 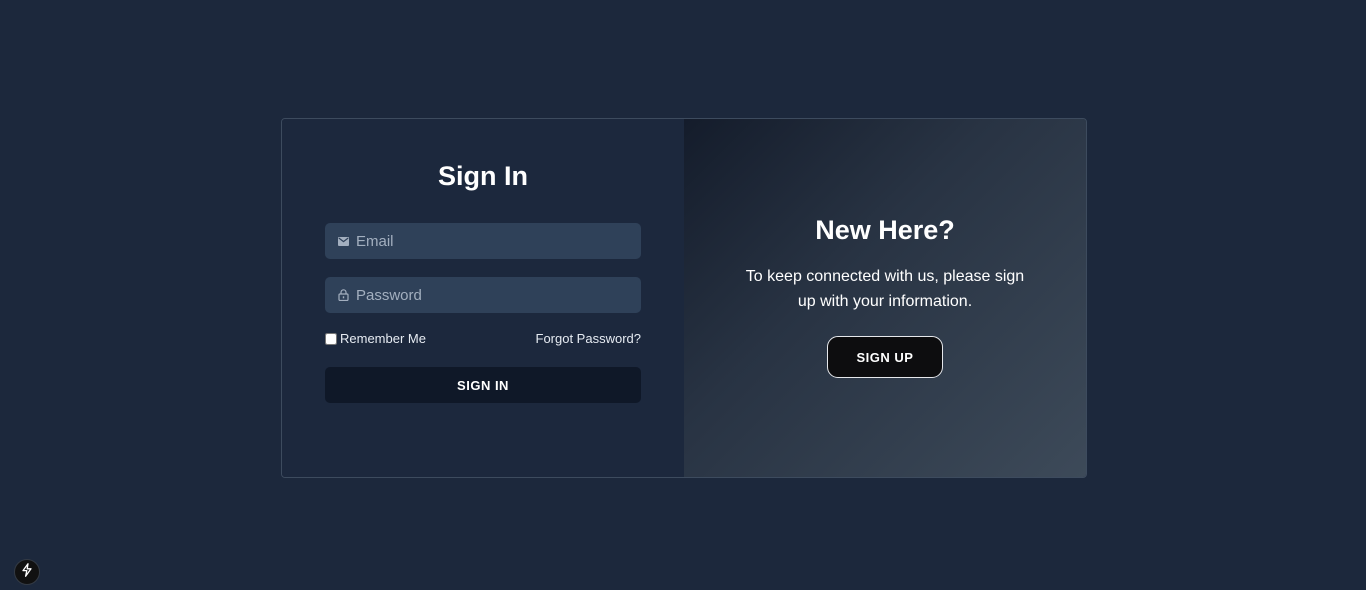 I want to click on signin-options: Remember Me Forgot Password?, so click(x=483, y=338).